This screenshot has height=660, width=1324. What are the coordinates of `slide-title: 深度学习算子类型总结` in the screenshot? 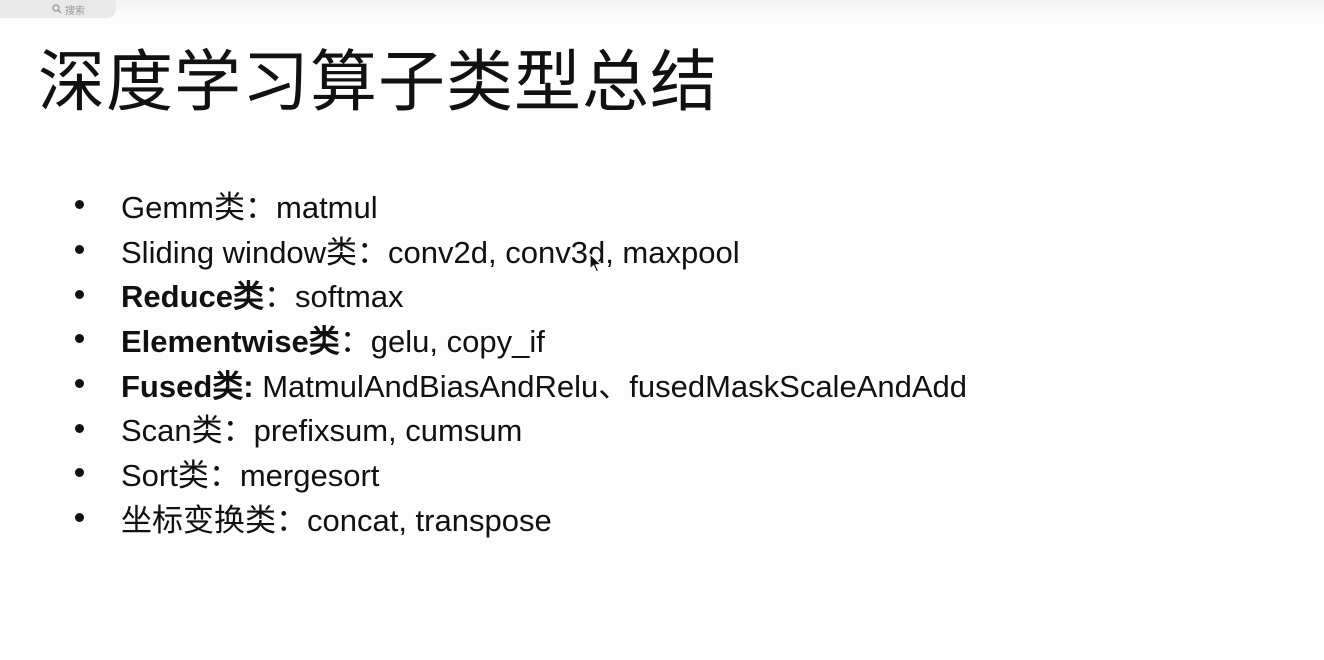 It's located at (378, 82).